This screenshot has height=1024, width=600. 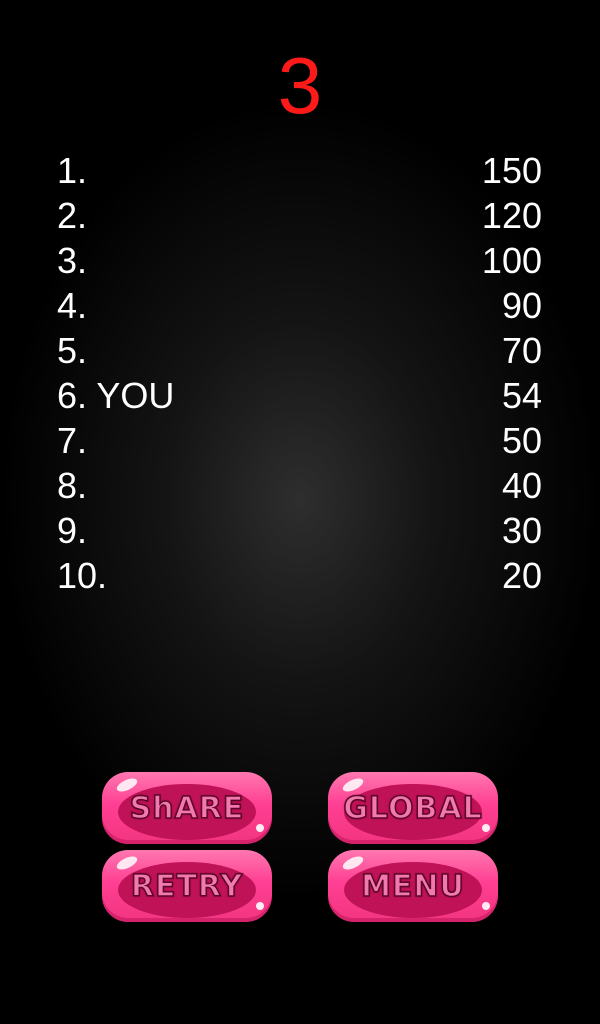 I want to click on leaderboard-score: 50, so click(x=521, y=440).